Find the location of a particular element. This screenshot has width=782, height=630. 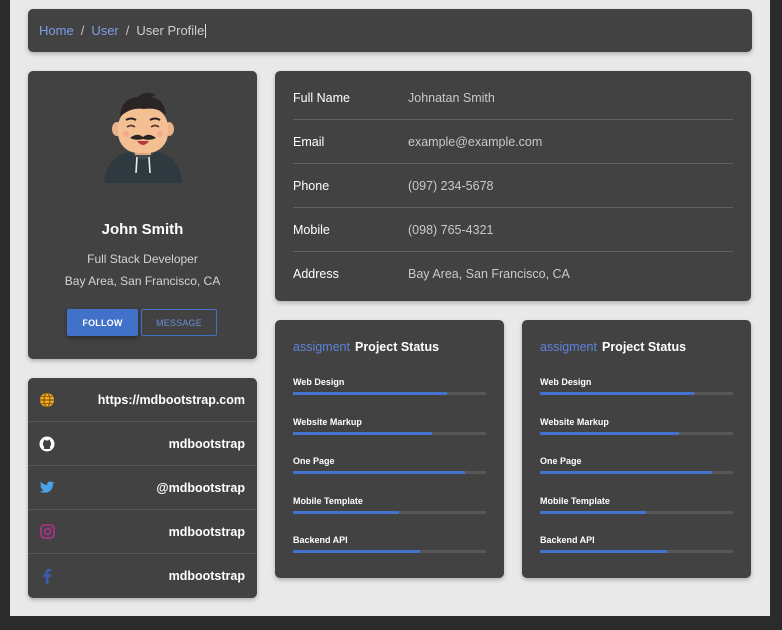

github-icon is located at coordinates (47, 444).